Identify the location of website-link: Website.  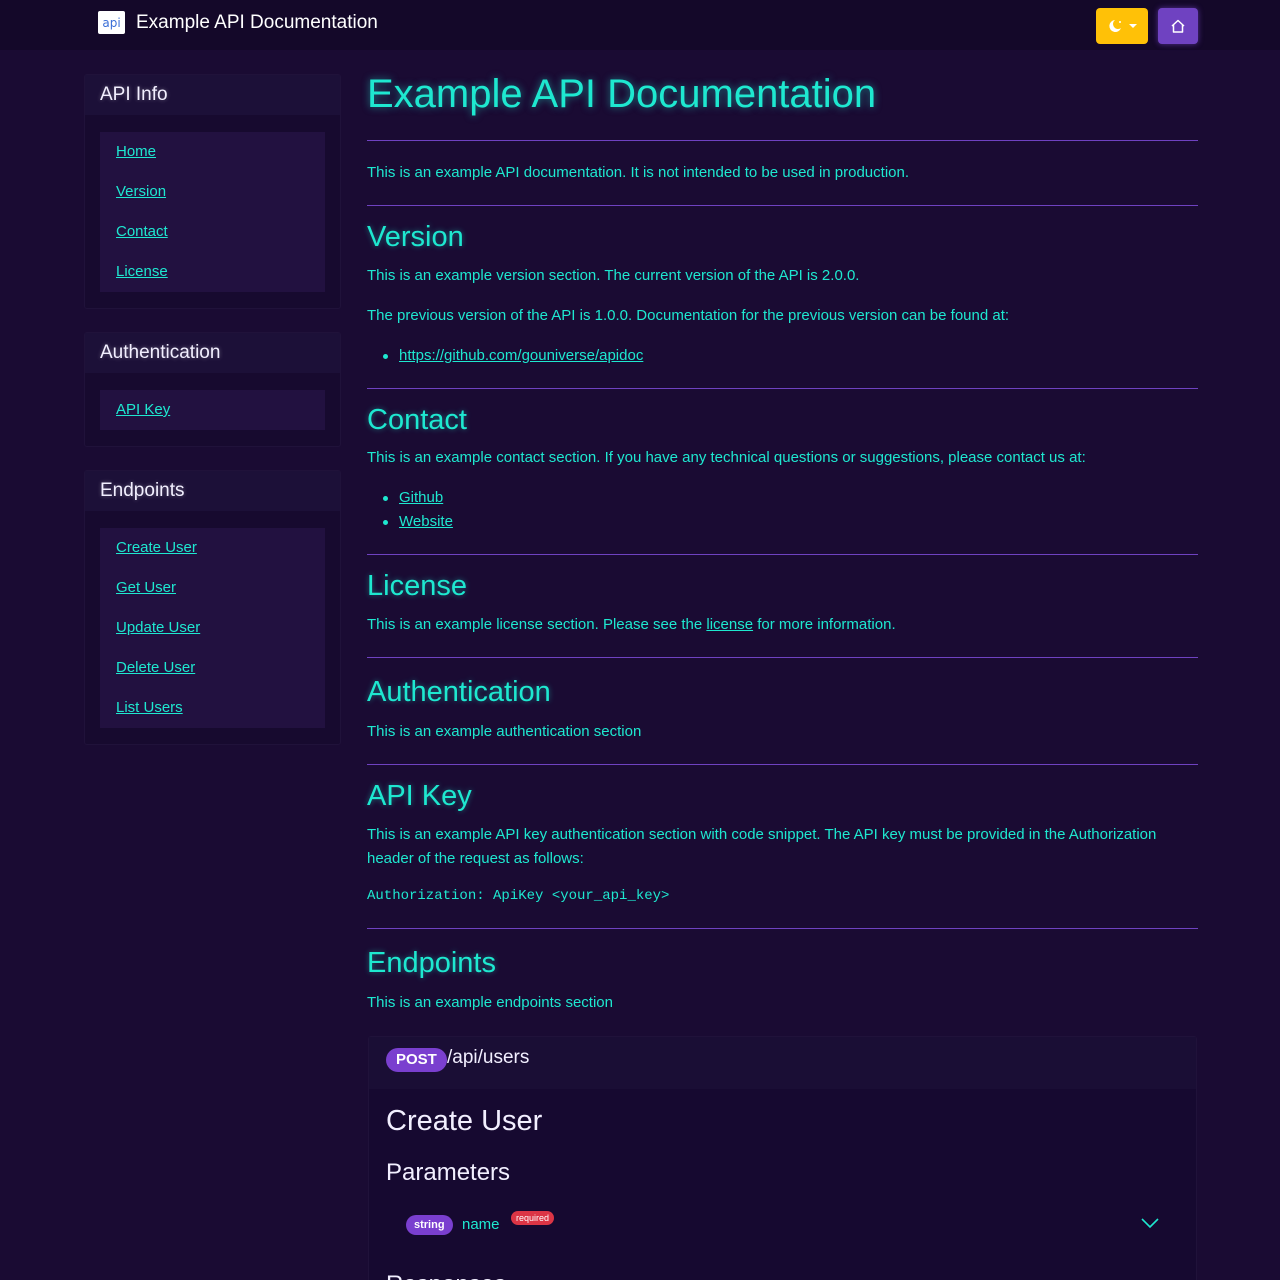
(426, 522).